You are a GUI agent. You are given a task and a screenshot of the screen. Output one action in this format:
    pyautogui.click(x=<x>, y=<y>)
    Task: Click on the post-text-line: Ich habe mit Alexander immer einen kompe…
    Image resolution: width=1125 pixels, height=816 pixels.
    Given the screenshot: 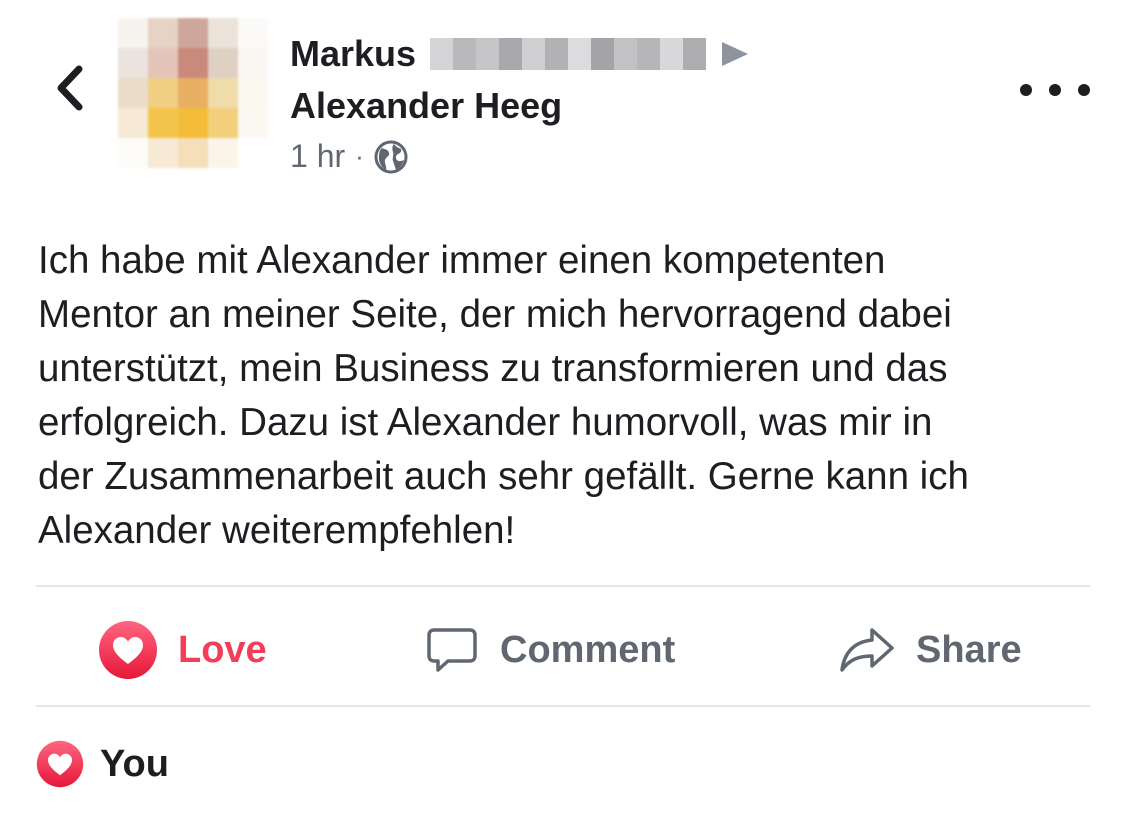 What is the action you would take?
    pyautogui.click(x=462, y=260)
    